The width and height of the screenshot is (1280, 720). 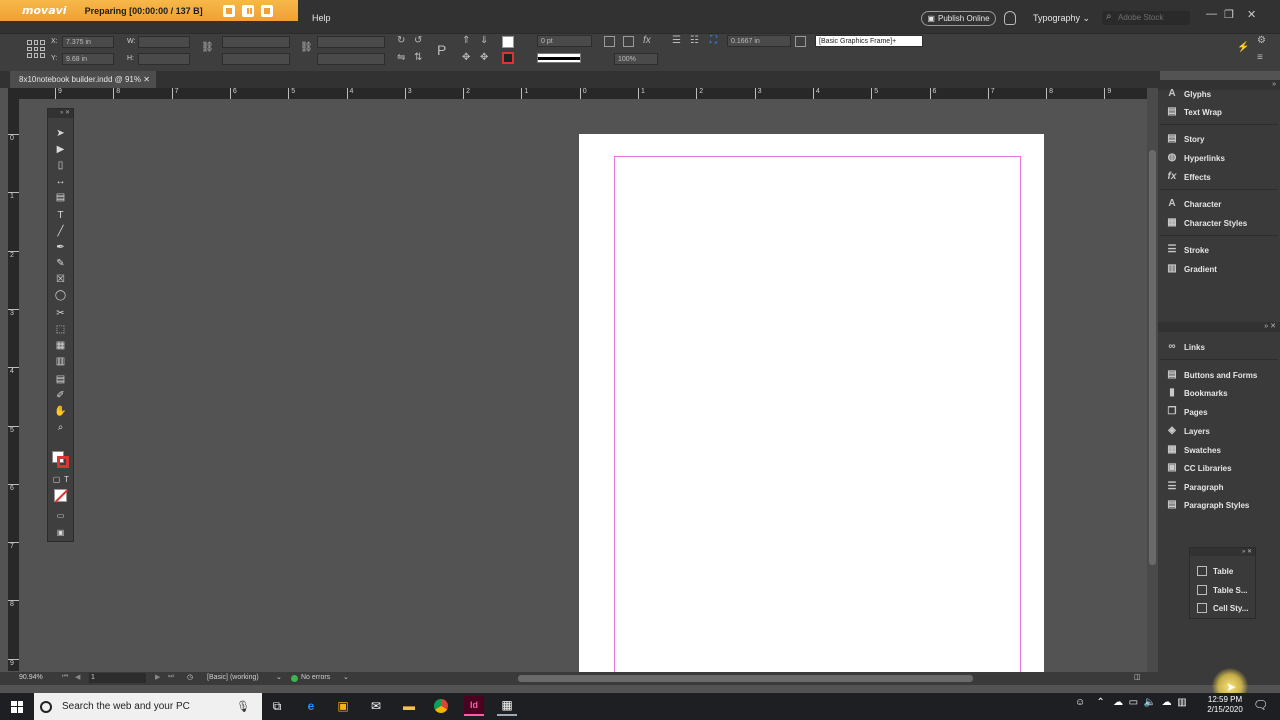 I want to click on horizontal-ruler: 9 8 7 6 5 4 3 2 1 0 1 2 3 4 5 6 7 8 9, so click(x=583, y=93).